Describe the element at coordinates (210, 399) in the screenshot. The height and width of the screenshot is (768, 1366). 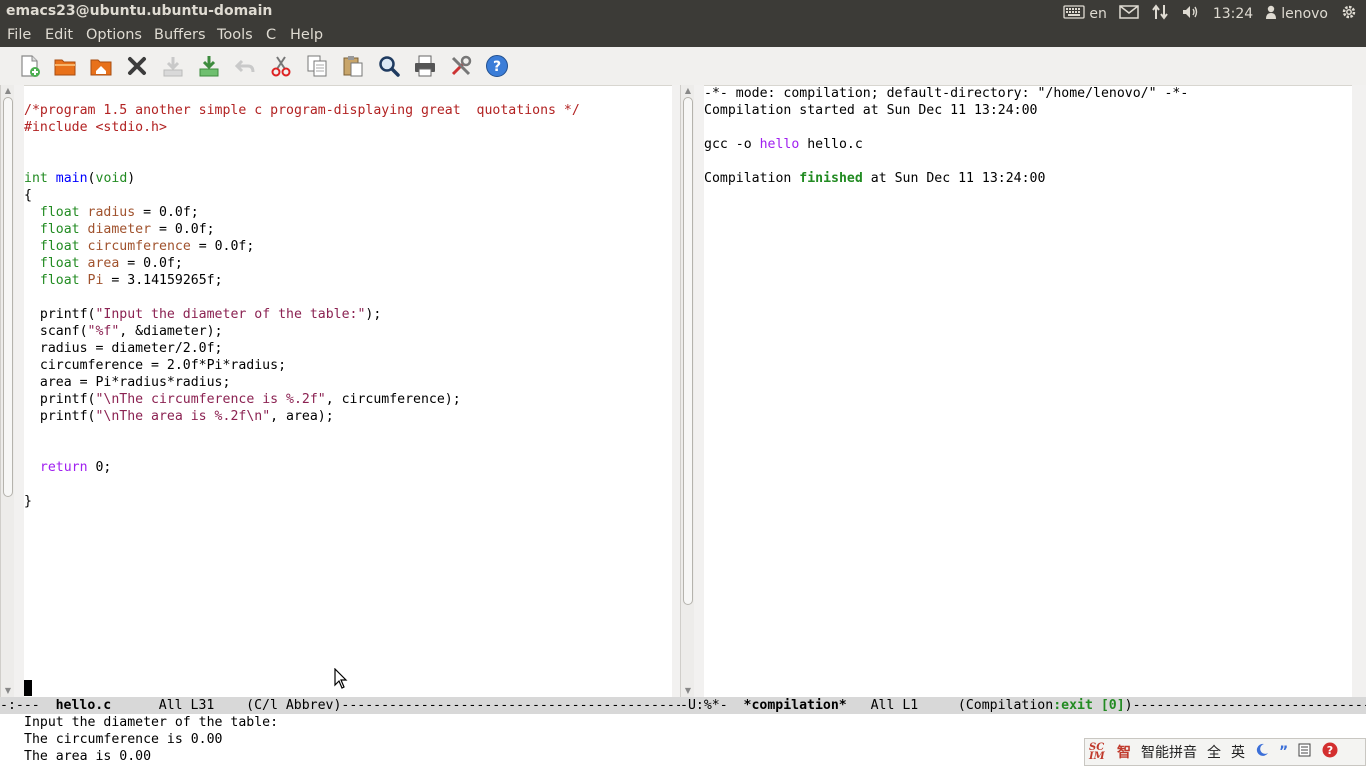
I see `code-token: "\nThe circumference is %.2f"` at that location.